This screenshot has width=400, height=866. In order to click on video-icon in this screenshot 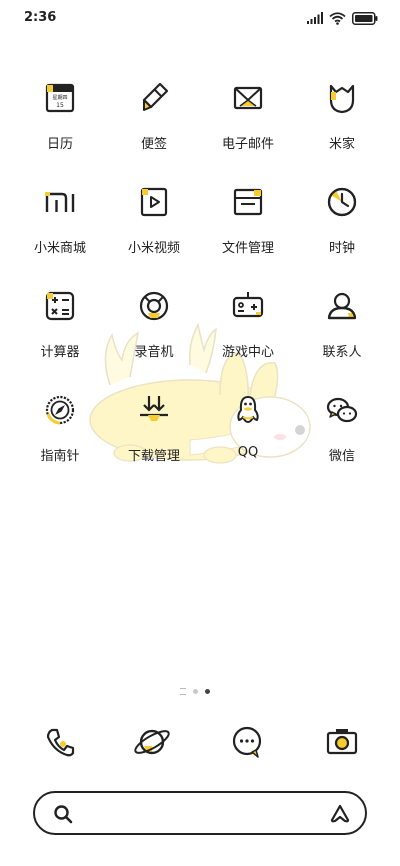, I will do `click(154, 202)`.